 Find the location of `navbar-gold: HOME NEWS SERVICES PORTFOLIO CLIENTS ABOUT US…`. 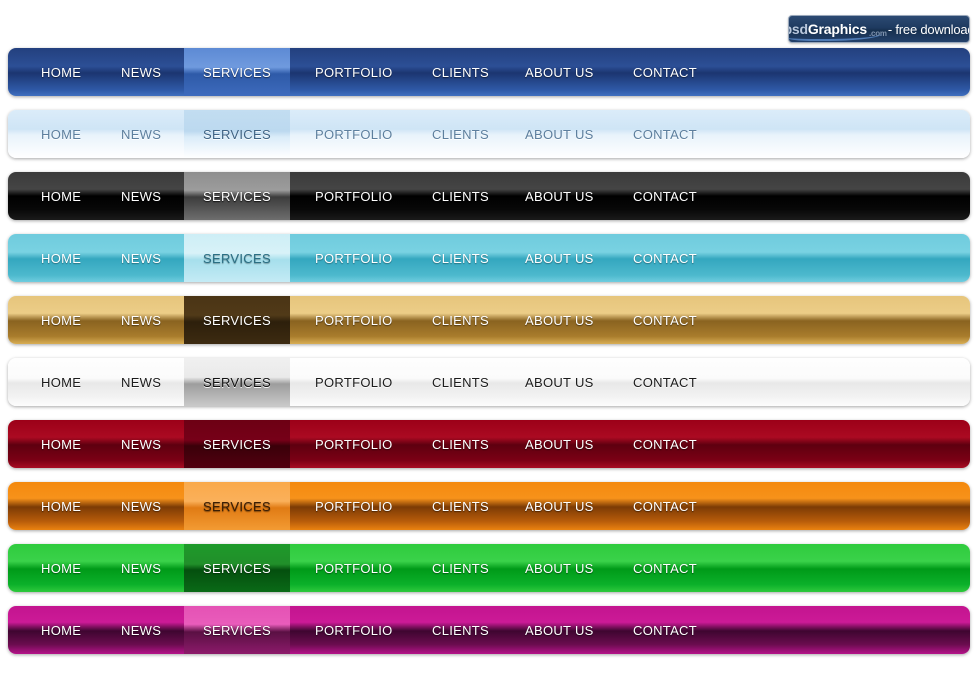

navbar-gold: HOME NEWS SERVICES PORTFOLIO CLIENTS ABOUT US… is located at coordinates (489, 320).